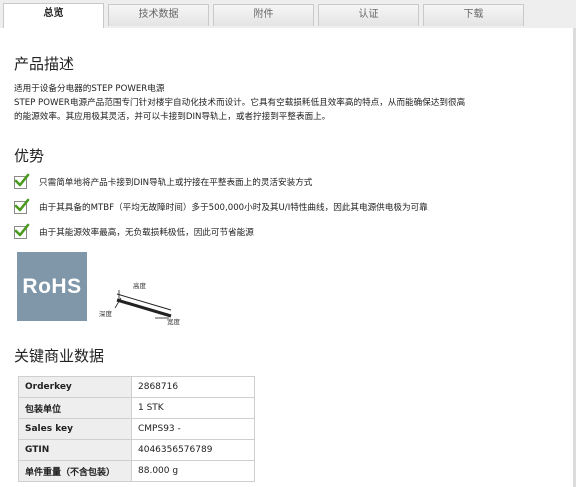 This screenshot has height=487, width=576. I want to click on description-line: 的能源效率。其应用极其灵活，并可以卡接到DIN导轨上，或者拧接到平整表面上。, so click(172, 117).